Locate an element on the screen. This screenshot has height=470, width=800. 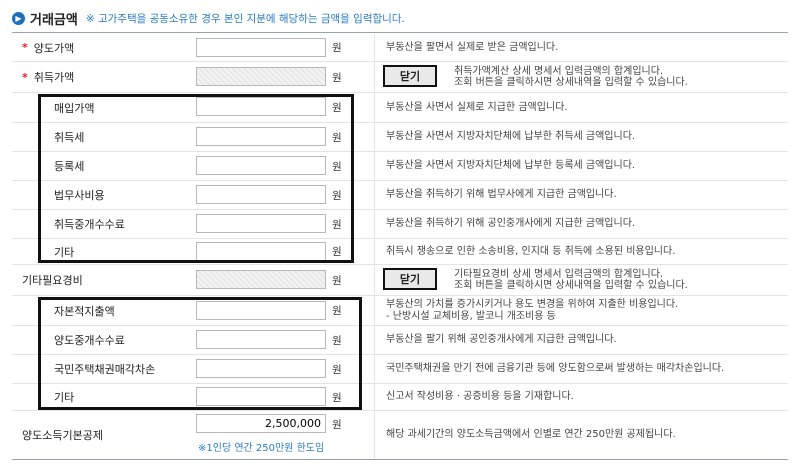
acquisition-price-input is located at coordinates (261, 76).